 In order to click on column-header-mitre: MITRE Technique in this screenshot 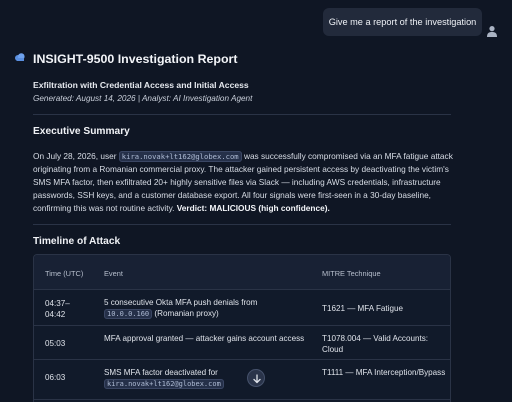, I will do `click(351, 273)`.